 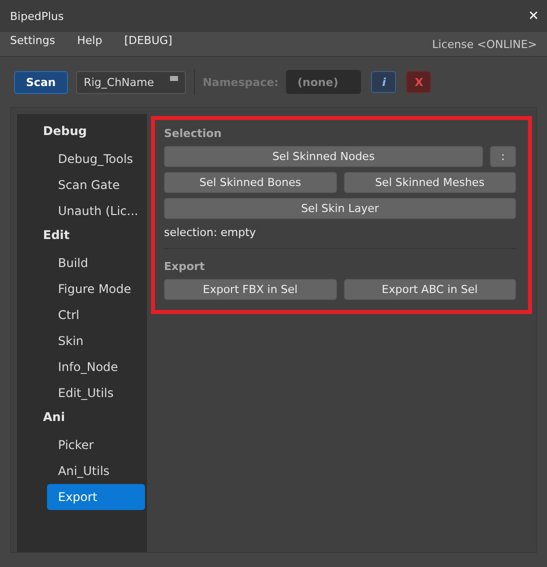 What do you see at coordinates (82, 159) in the screenshot?
I see `sidebar-item: Debug_Tools` at bounding box center [82, 159].